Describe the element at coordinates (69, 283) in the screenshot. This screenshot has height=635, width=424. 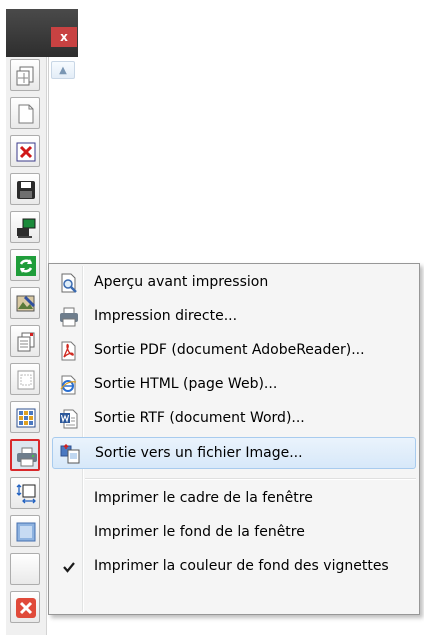
I see `print-preview-icon` at that location.